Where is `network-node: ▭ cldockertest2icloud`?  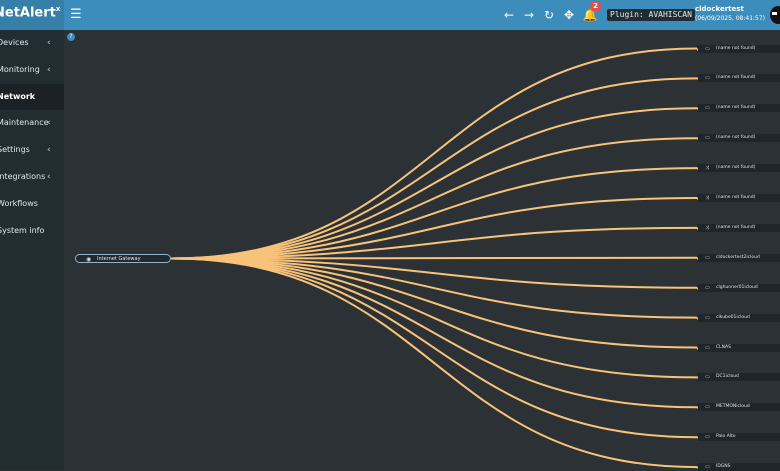
network-node: ▭ cldockertest2icloud is located at coordinates (738, 257).